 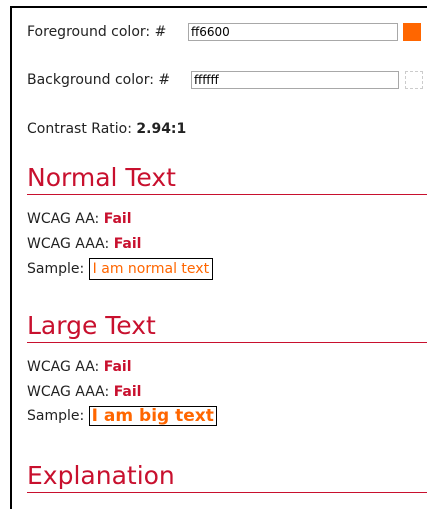 I want to click on contrast-ratio: Contrast Ratio: 2.94:1, so click(x=106, y=129).